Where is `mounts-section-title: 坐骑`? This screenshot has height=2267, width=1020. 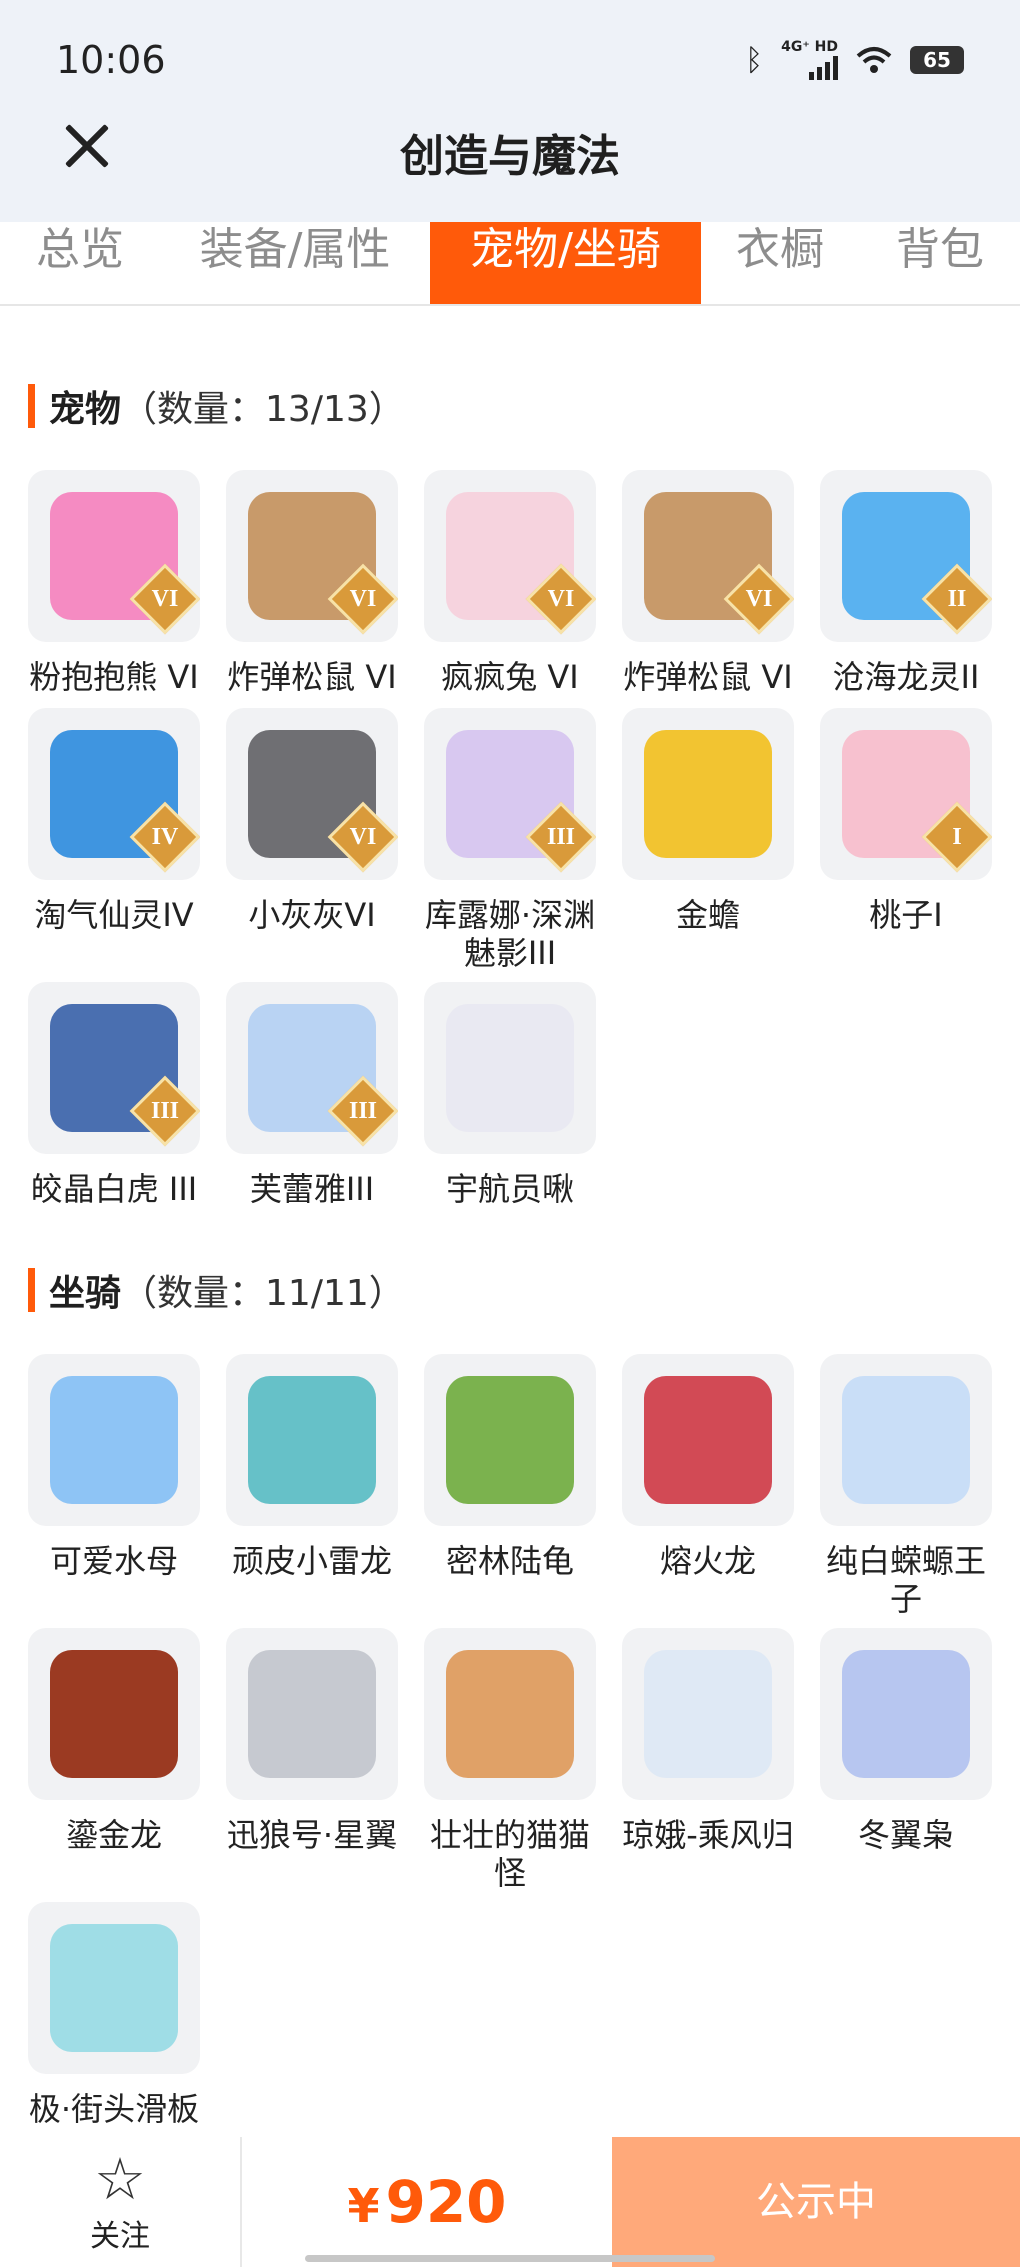 mounts-section-title: 坐骑 is located at coordinates (85, 1293).